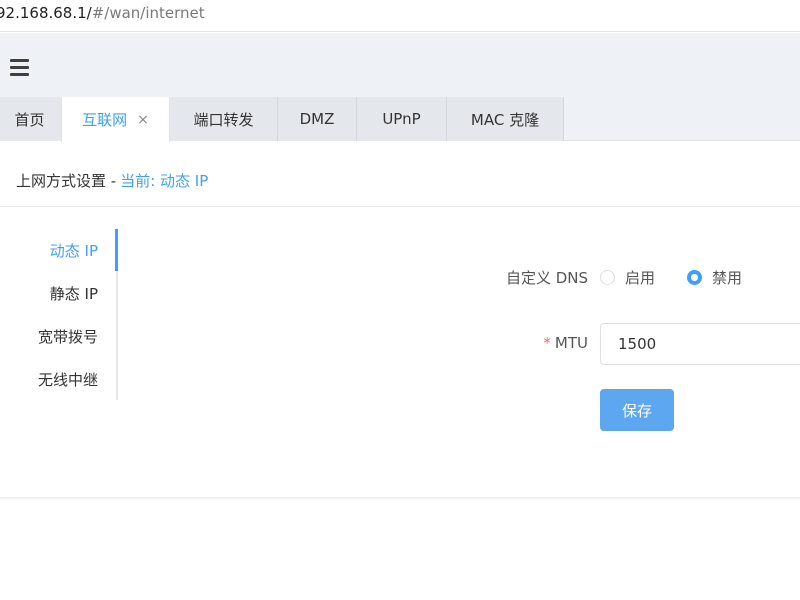 This screenshot has height=600, width=800. I want to click on tab-port-forwarding: 端口转发, so click(224, 119).